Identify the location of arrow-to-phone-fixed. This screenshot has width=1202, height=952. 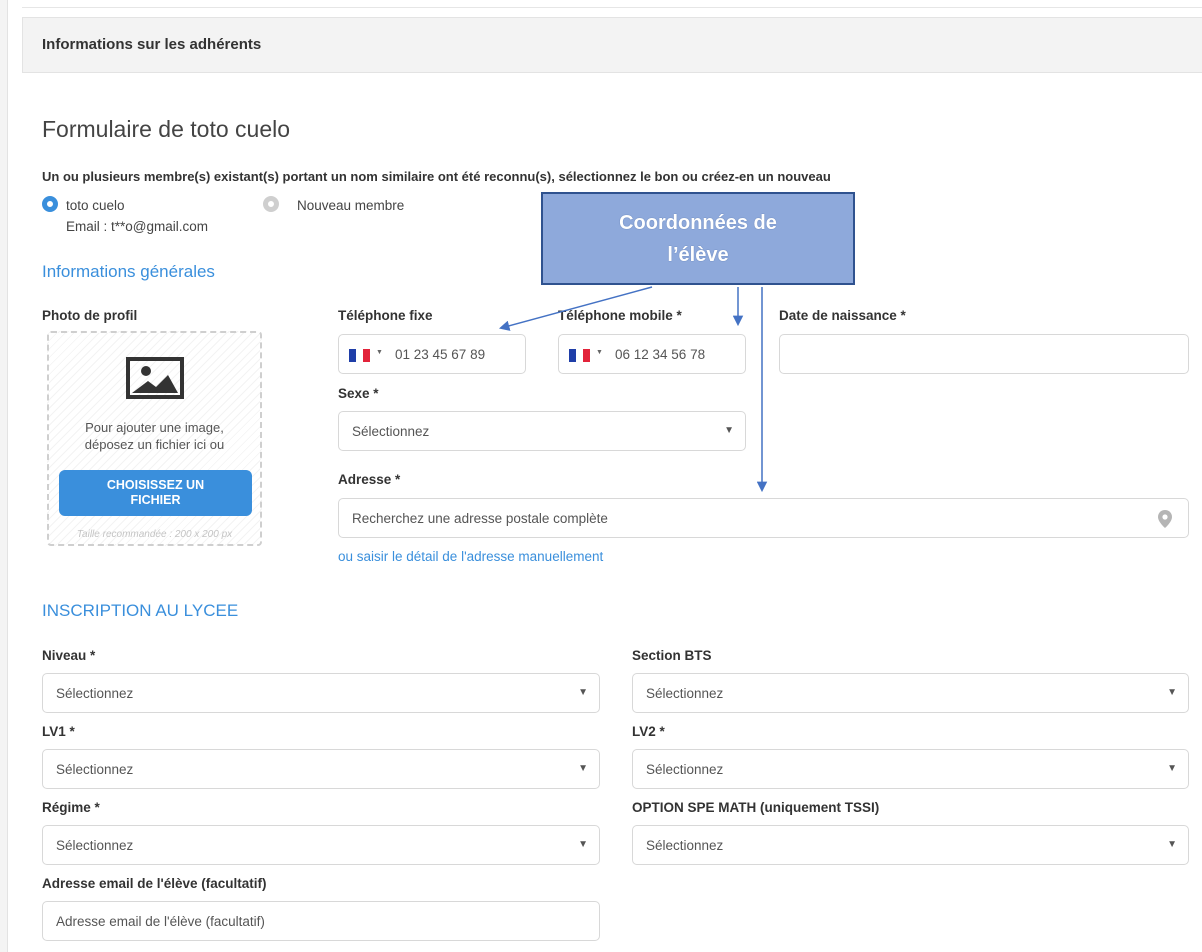
(575, 308).